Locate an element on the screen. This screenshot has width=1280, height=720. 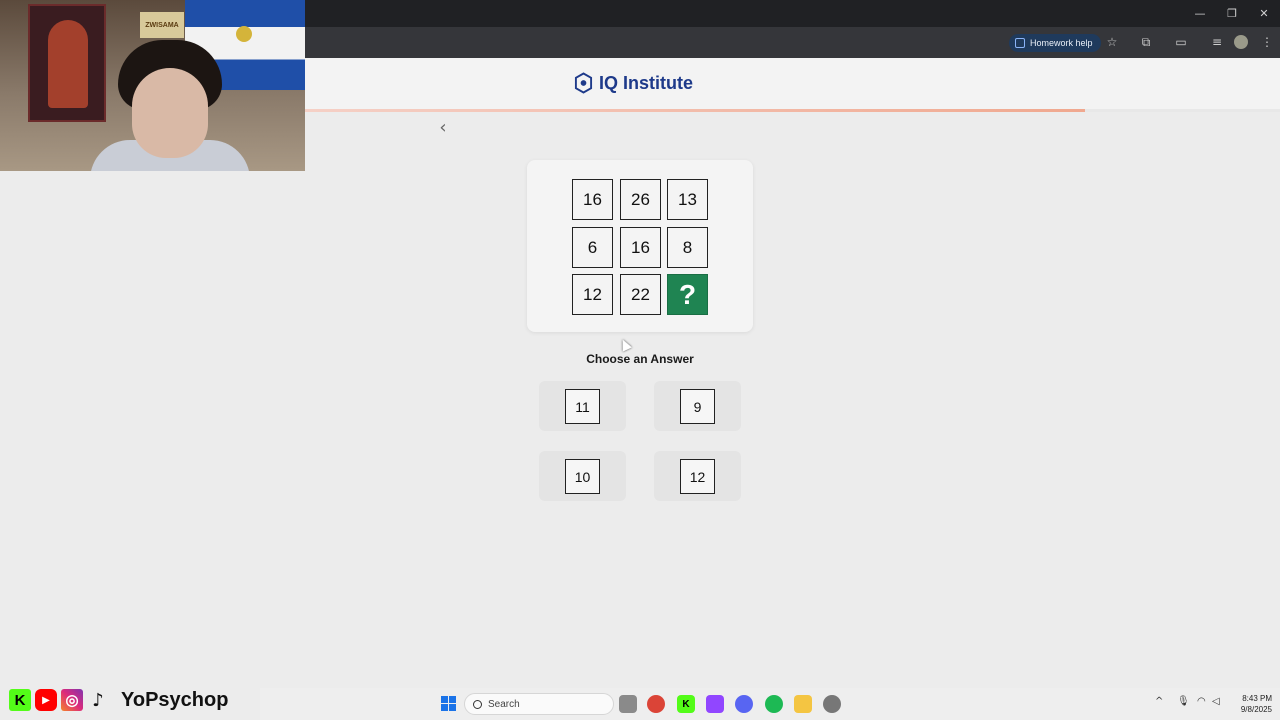
profile-avatar is located at coordinates (1241, 42).